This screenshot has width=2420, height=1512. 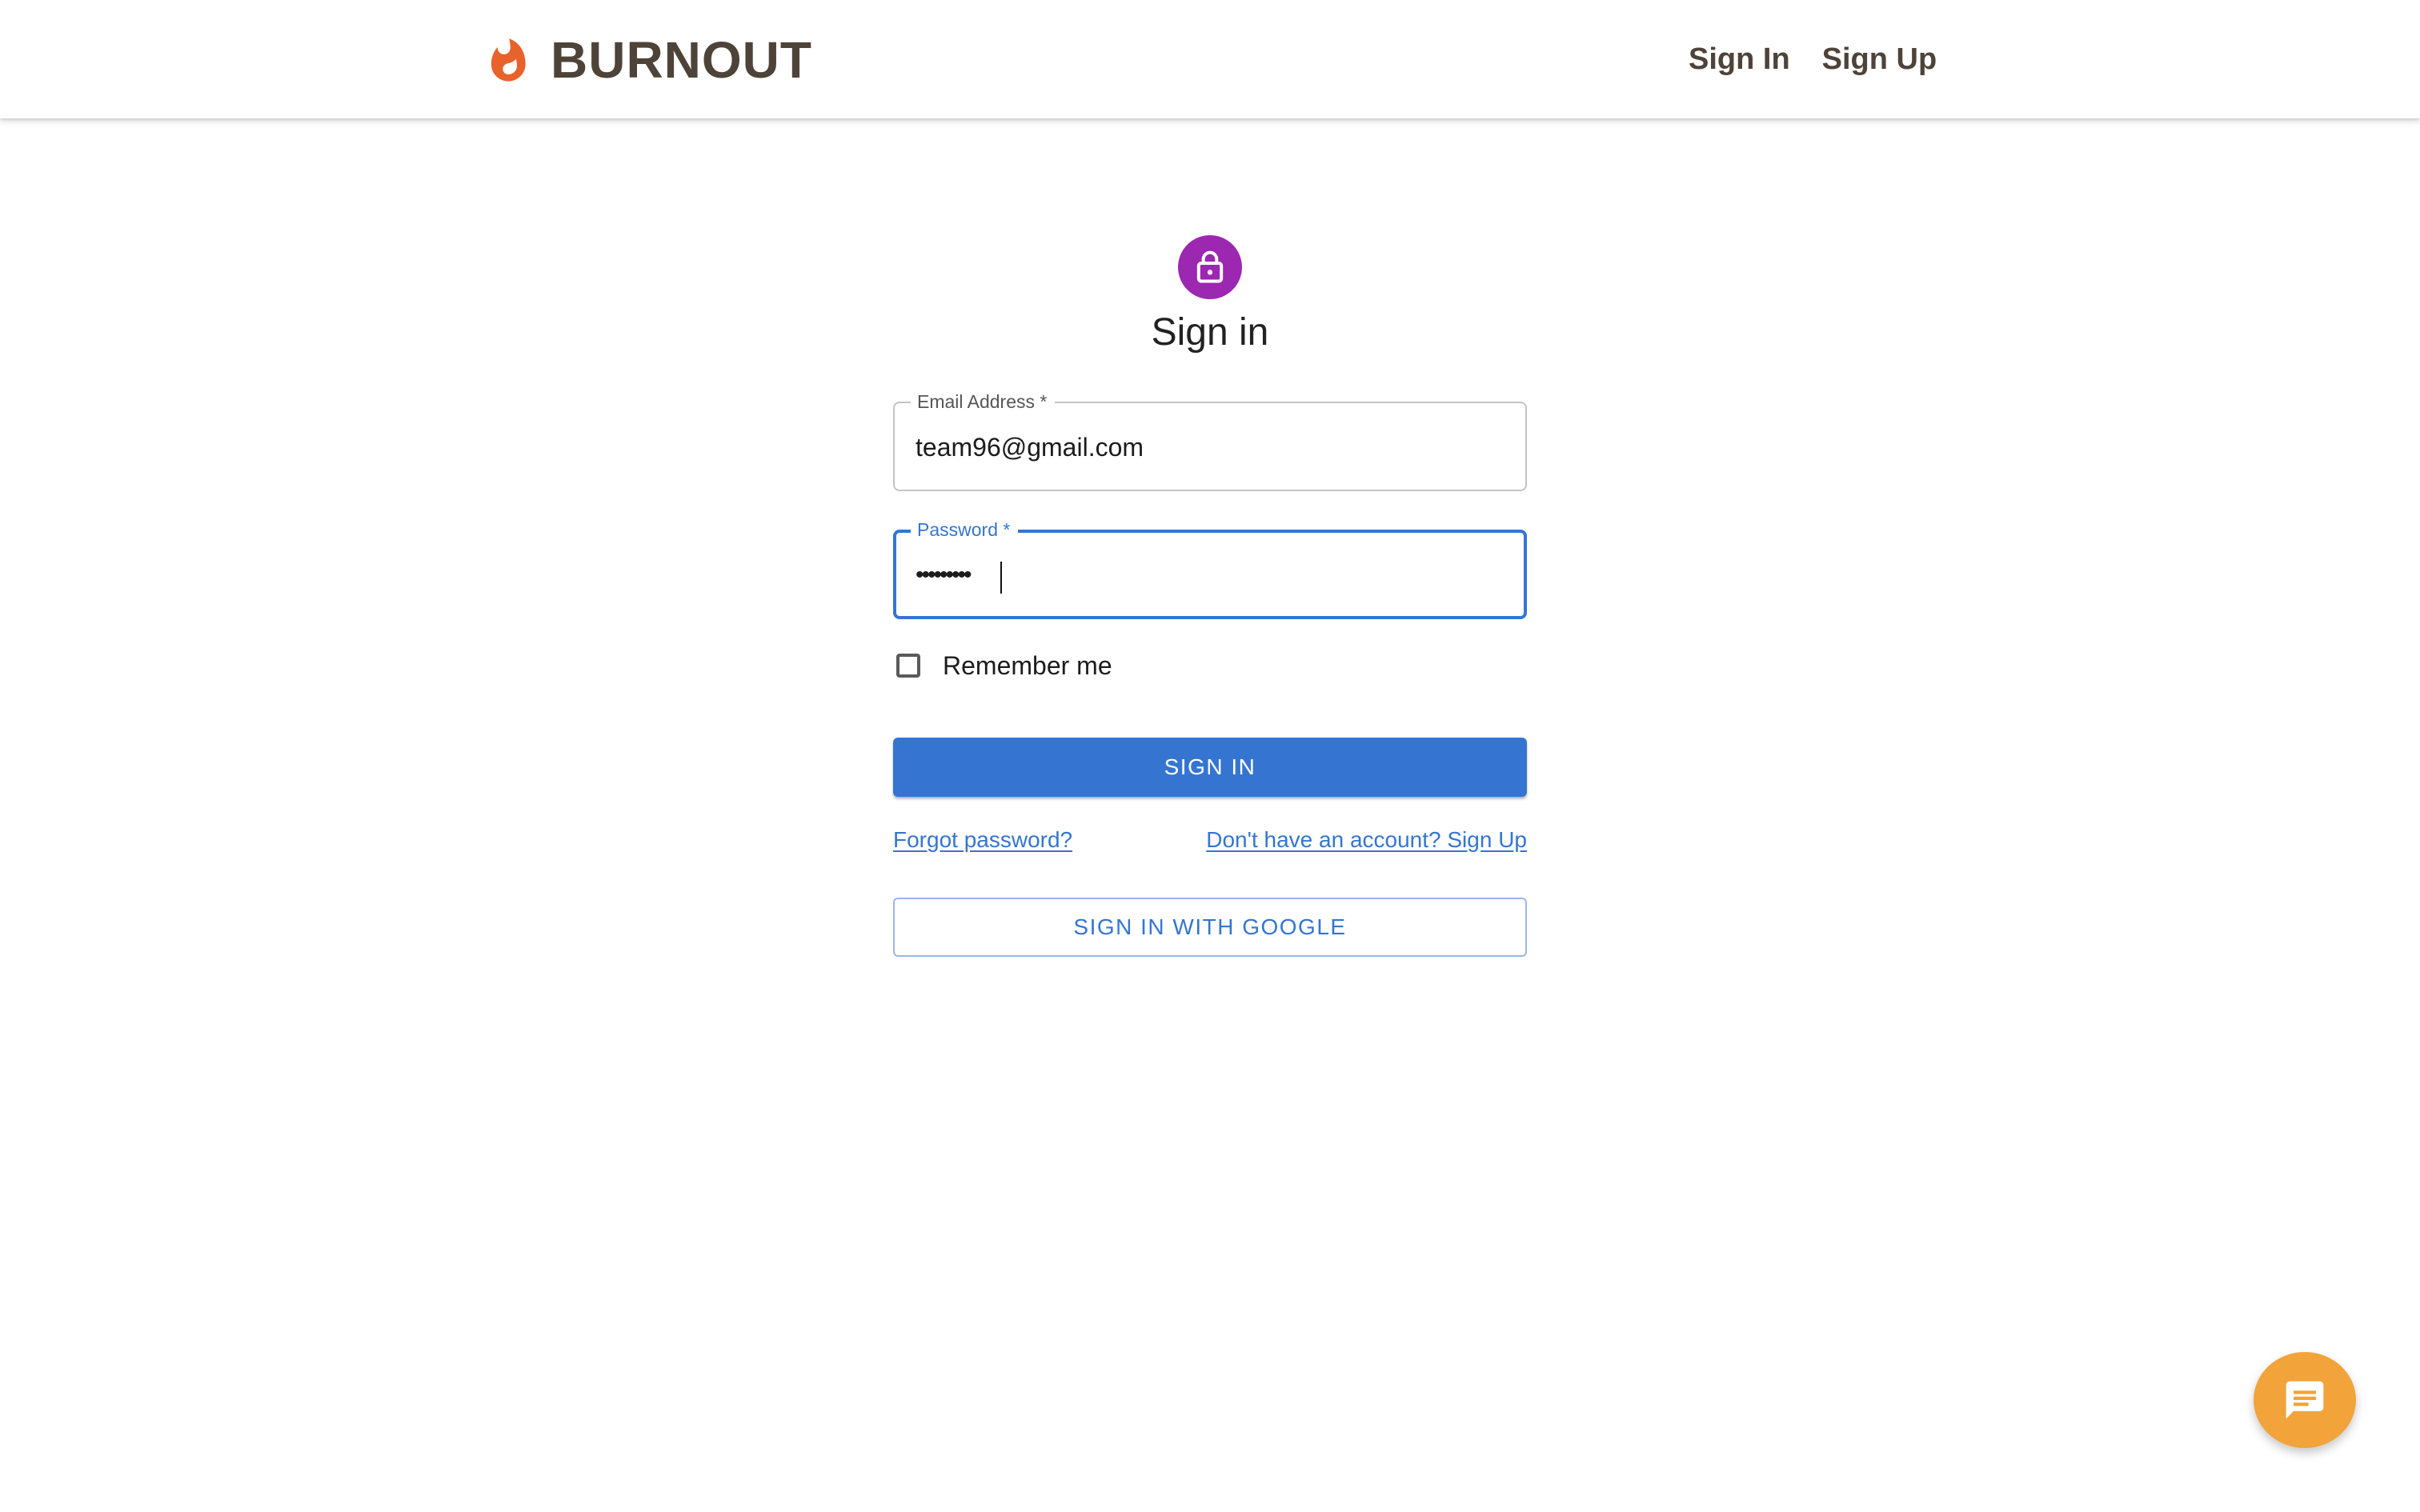 What do you see at coordinates (1210, 767) in the screenshot?
I see `sign-in-button: SIGN IN` at bounding box center [1210, 767].